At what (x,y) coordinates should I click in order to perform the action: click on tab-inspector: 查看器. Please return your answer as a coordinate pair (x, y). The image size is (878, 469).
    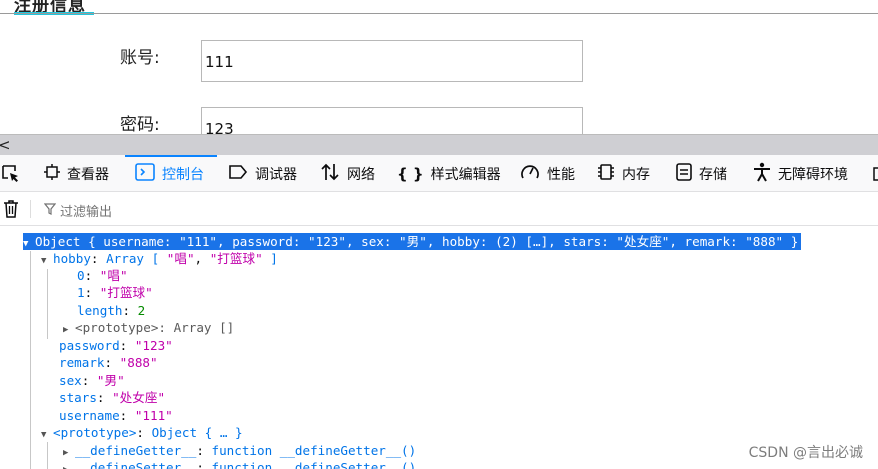
    Looking at the image, I should click on (76, 173).